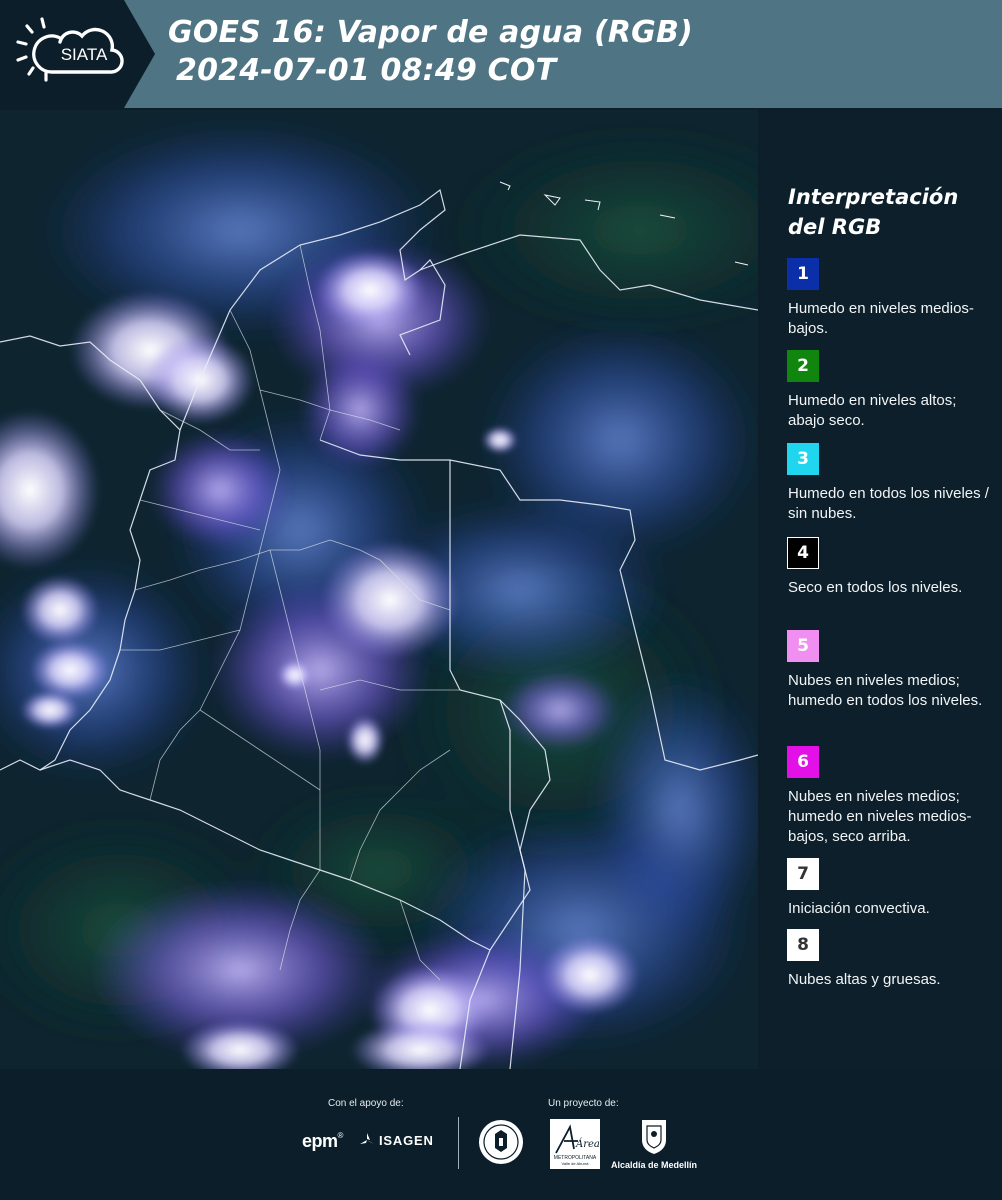 This screenshot has height=1200, width=1002. What do you see at coordinates (890, 298) in the screenshot?
I see `legend-item-1: 1 Humedo en niveles medios-bajos.` at bounding box center [890, 298].